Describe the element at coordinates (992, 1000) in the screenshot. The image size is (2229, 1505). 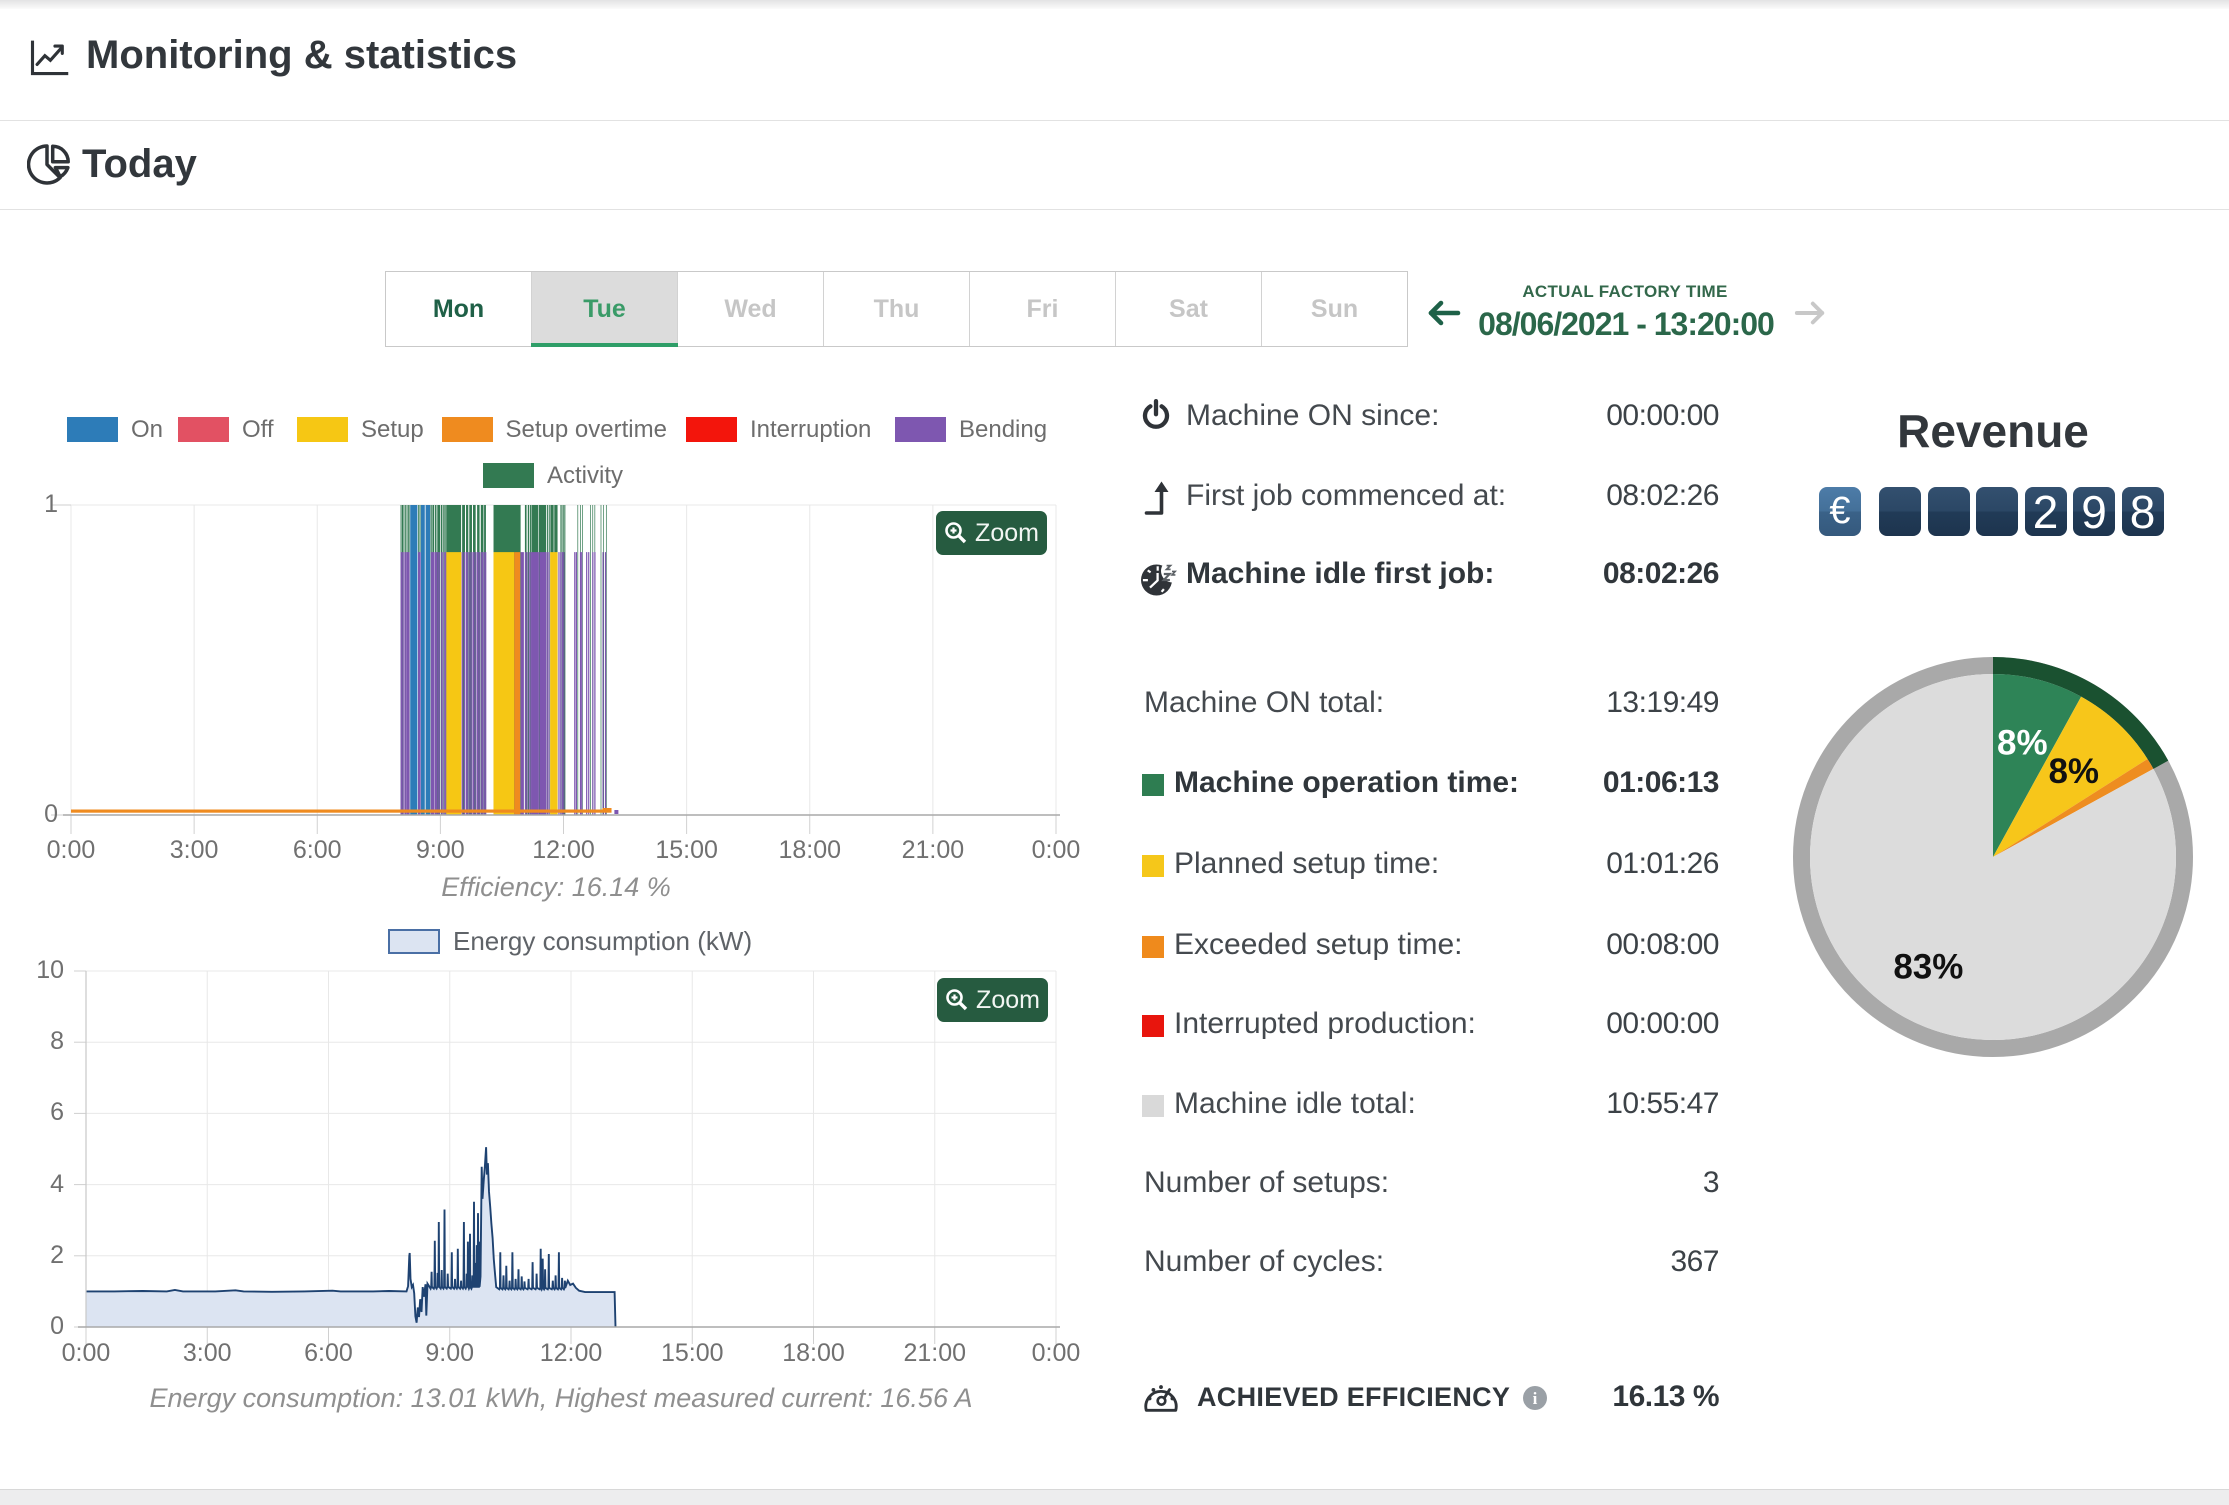
I see `energy-zoom-button: Zoom` at that location.